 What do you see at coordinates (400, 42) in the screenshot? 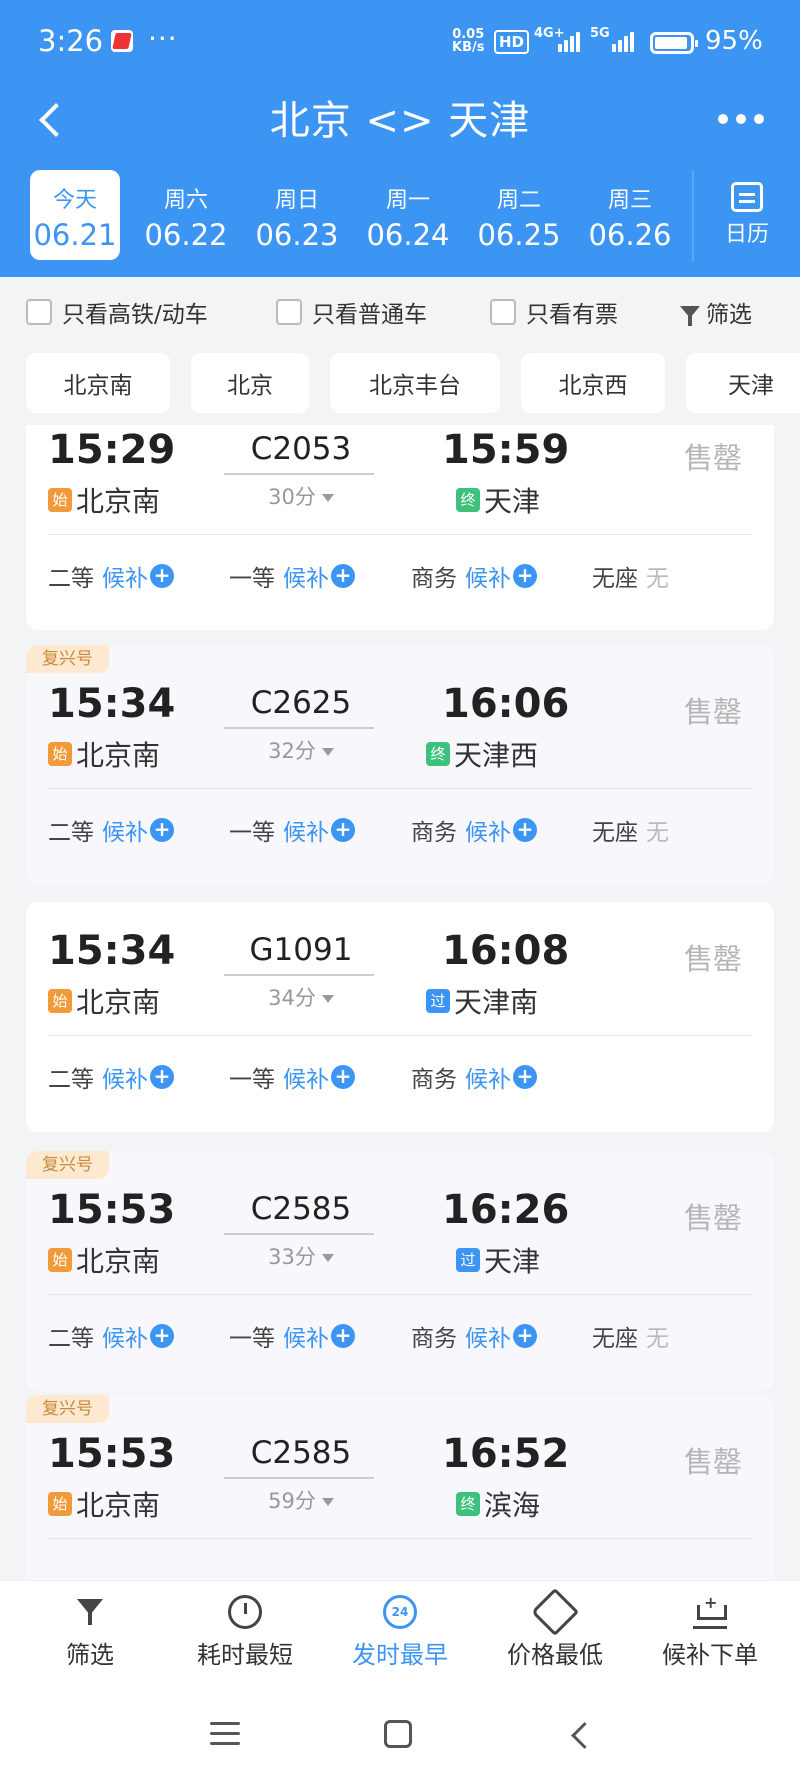
I see `status-bar: 3:26 ··· 0.05 KB/s HD 4G+ 5G 95%` at bounding box center [400, 42].